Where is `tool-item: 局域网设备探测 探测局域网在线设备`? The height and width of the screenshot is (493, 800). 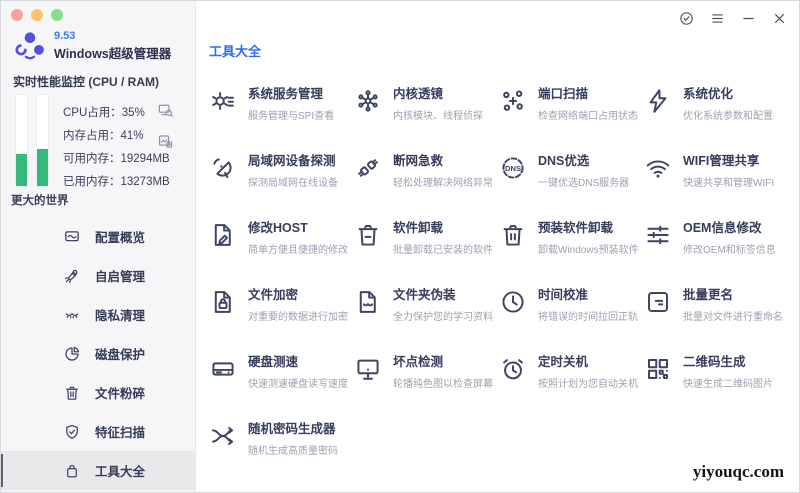 tool-item: 局域网设备探测 探测局域网在线设备 is located at coordinates (281, 181).